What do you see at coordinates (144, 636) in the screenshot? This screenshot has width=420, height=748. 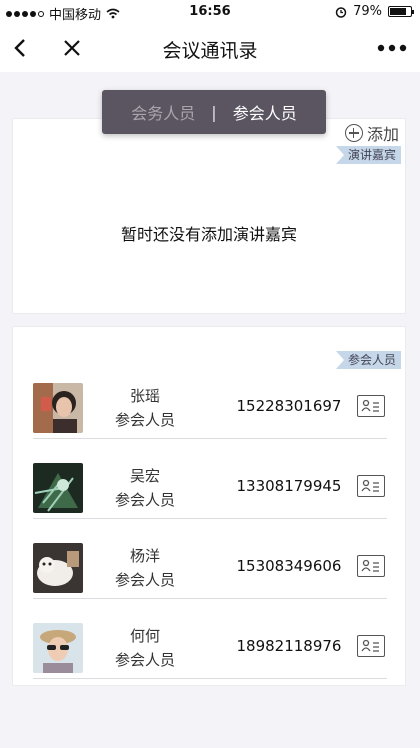 I see `contact-name: 何何` at bounding box center [144, 636].